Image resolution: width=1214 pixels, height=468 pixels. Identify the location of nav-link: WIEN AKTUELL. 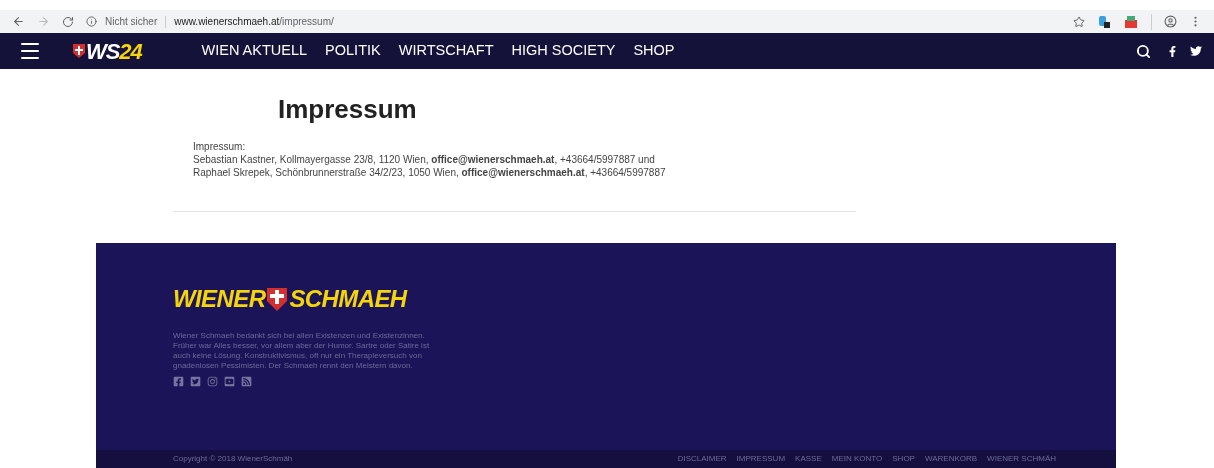
(254, 51).